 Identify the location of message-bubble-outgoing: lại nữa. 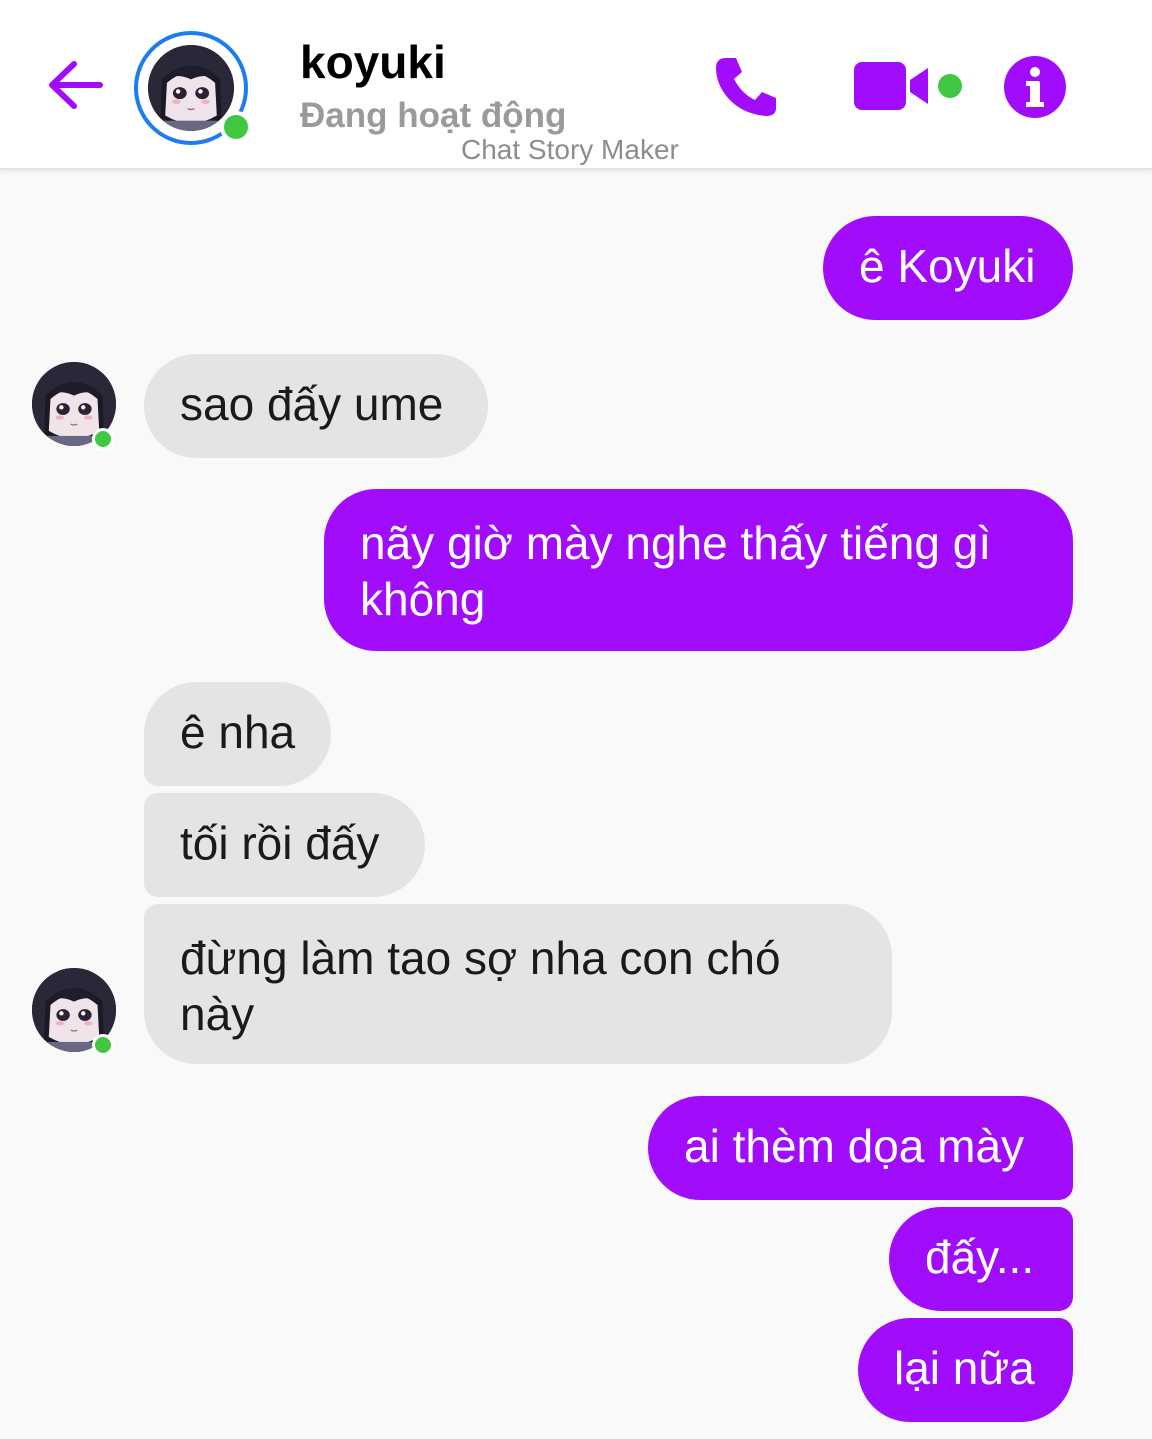
(965, 1370).